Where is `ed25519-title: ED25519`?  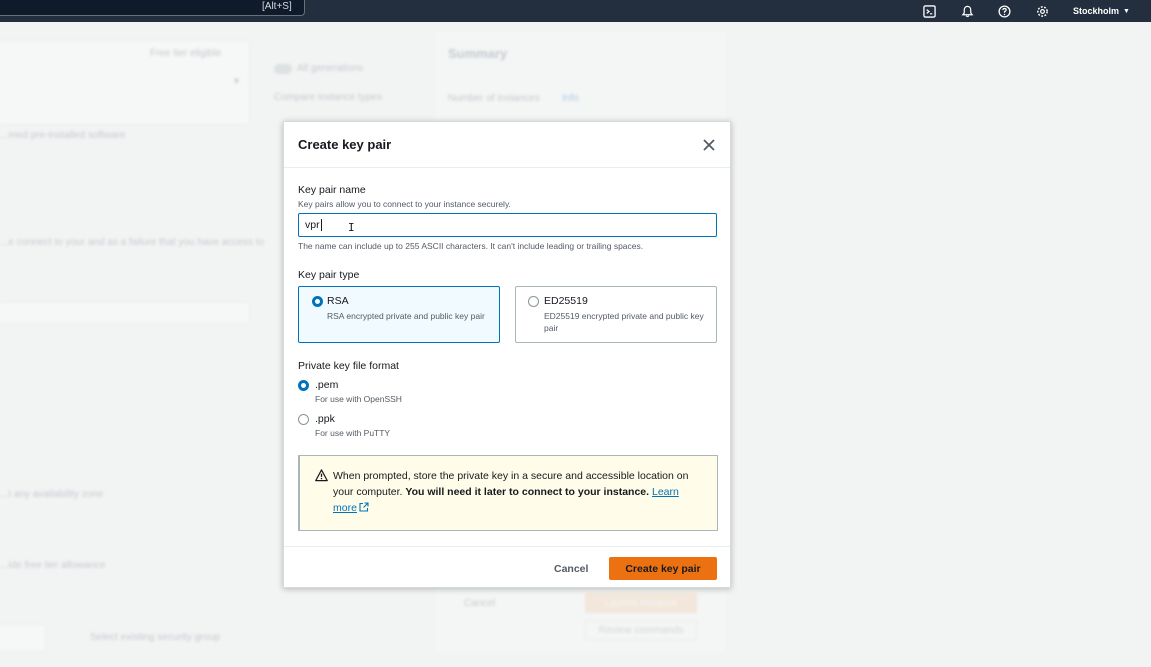 ed25519-title: ED25519 is located at coordinates (566, 301).